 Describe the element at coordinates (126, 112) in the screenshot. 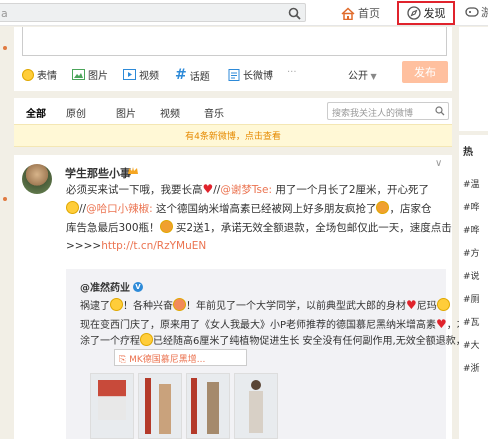

I see `tab-images: 图片` at that location.